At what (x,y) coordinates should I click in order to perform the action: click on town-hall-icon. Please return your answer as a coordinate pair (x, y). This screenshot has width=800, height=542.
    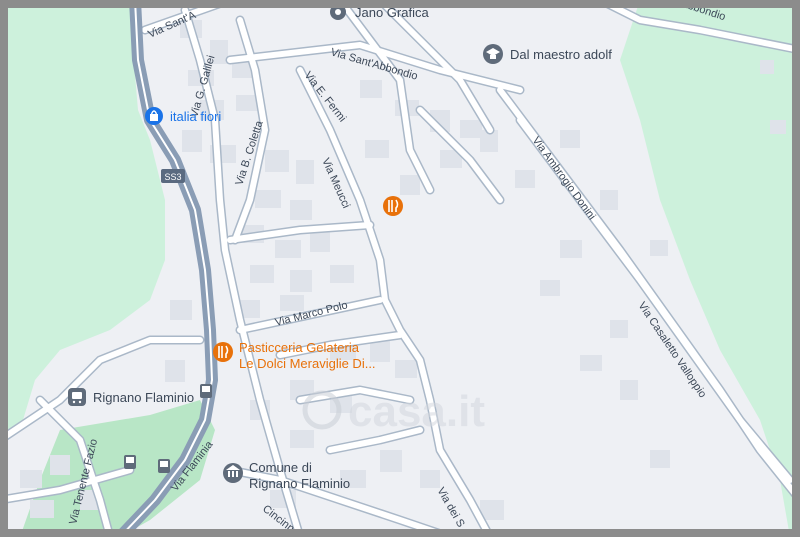
    Looking at the image, I should click on (233, 473).